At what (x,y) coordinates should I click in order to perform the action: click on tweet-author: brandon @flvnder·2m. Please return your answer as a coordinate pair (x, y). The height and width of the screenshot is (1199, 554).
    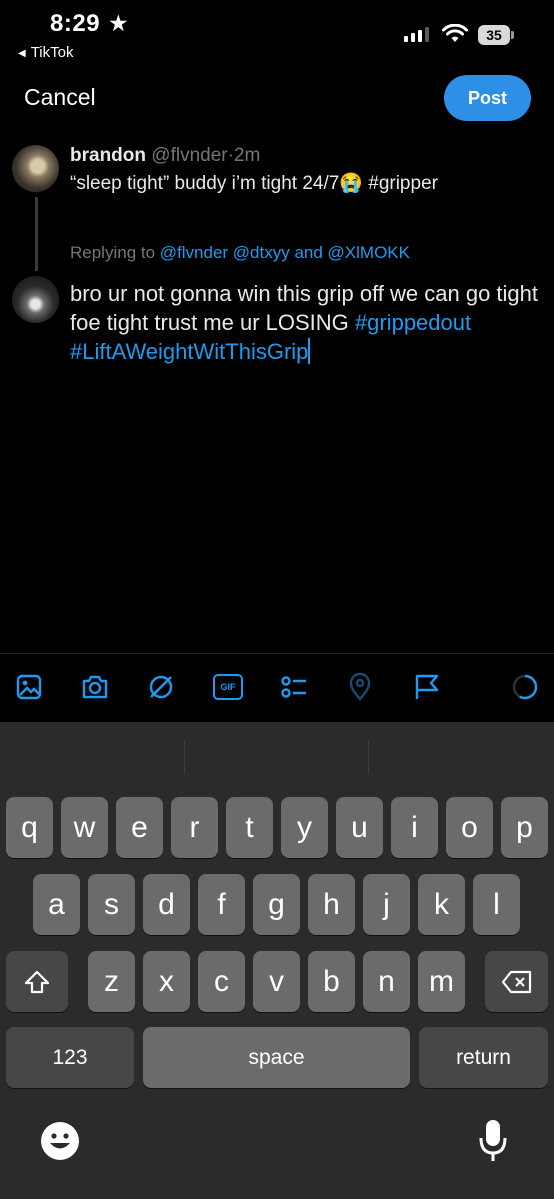
    Looking at the image, I should click on (165, 156).